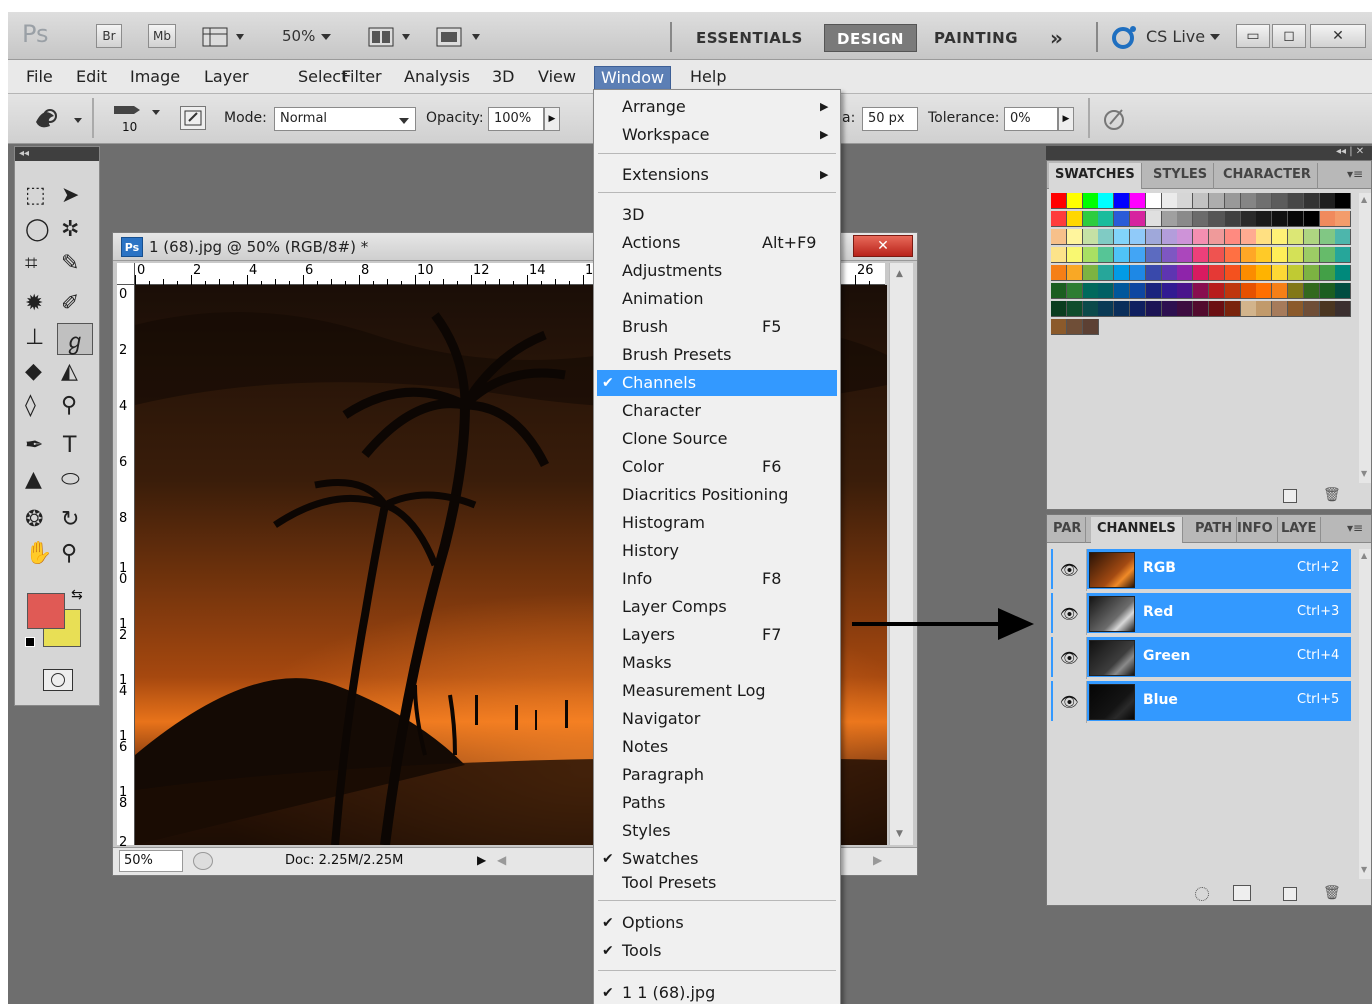 The image size is (1372, 1004). Describe the element at coordinates (1202, 894) in the screenshot. I see `load-selection-icon` at that location.